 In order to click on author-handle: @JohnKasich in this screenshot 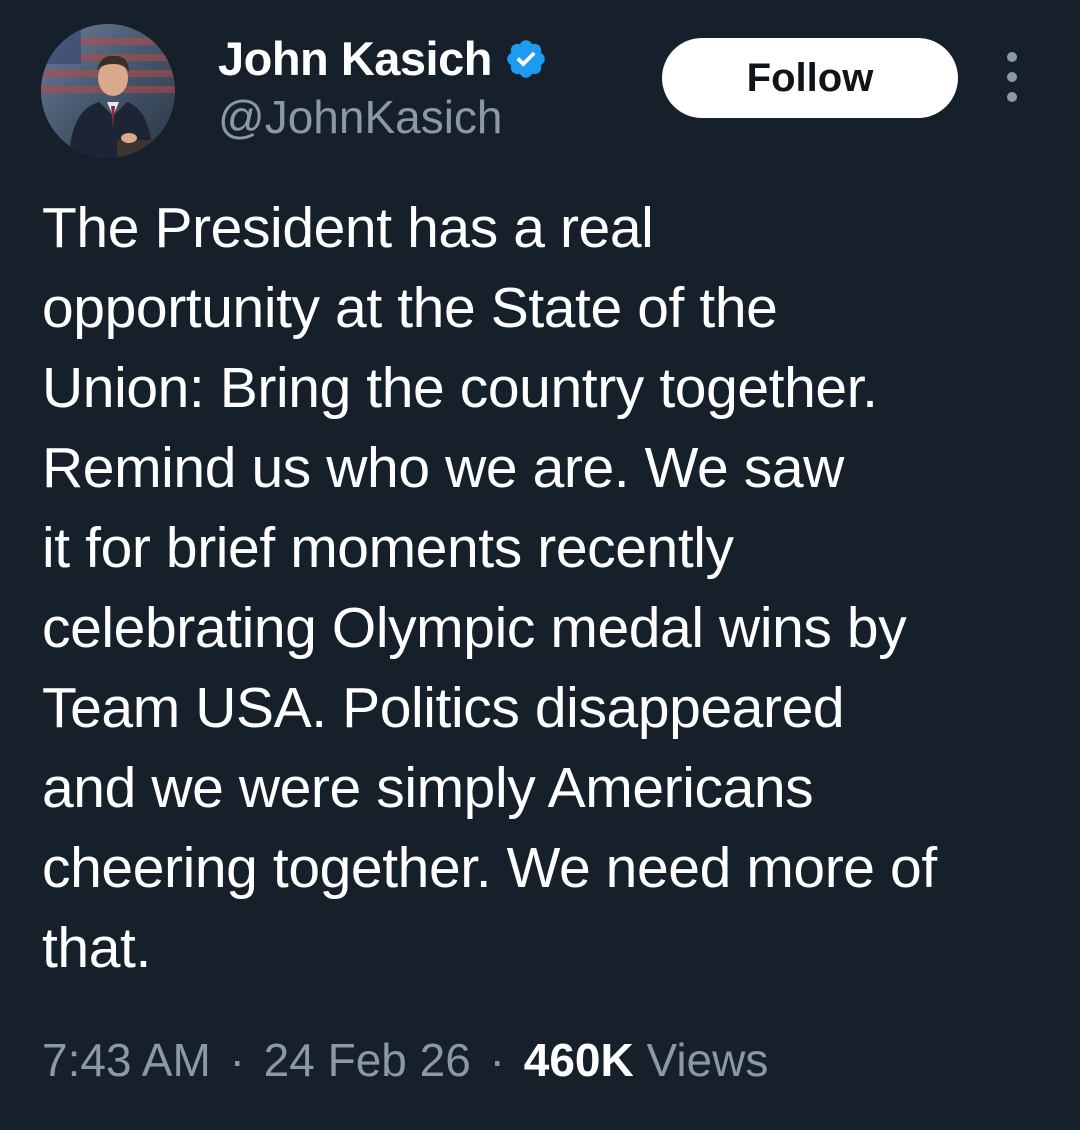, I will do `click(360, 117)`.